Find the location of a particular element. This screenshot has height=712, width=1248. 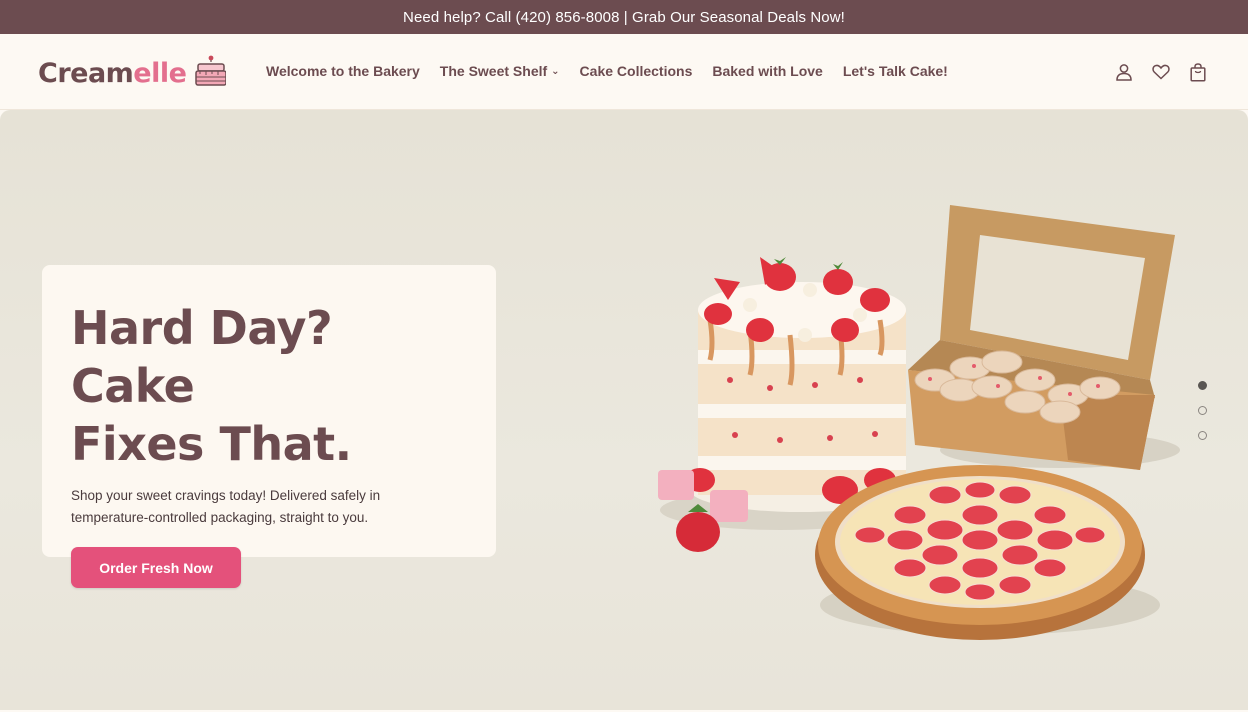

cart-bag-icon is located at coordinates (1198, 72).